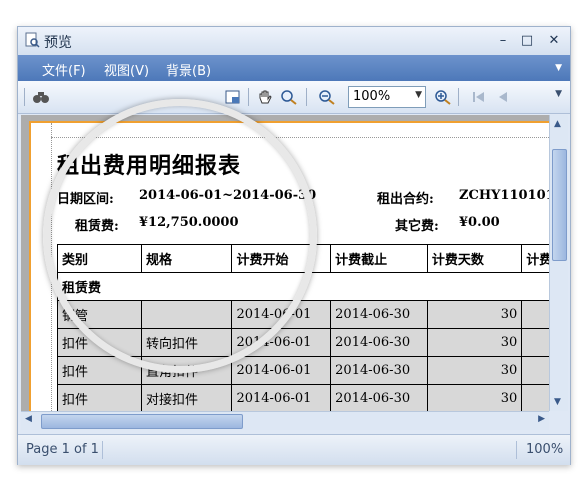 The height and width of the screenshot is (495, 586). I want to click on column-header: 计费截止, so click(379, 258).